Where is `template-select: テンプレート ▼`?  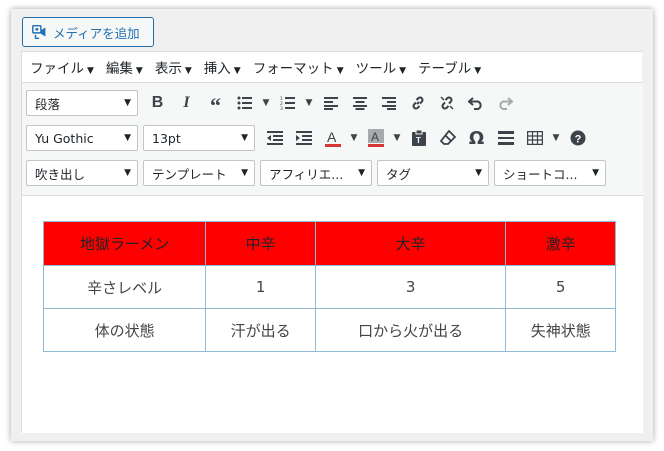 template-select: テンプレート ▼ is located at coordinates (199, 173).